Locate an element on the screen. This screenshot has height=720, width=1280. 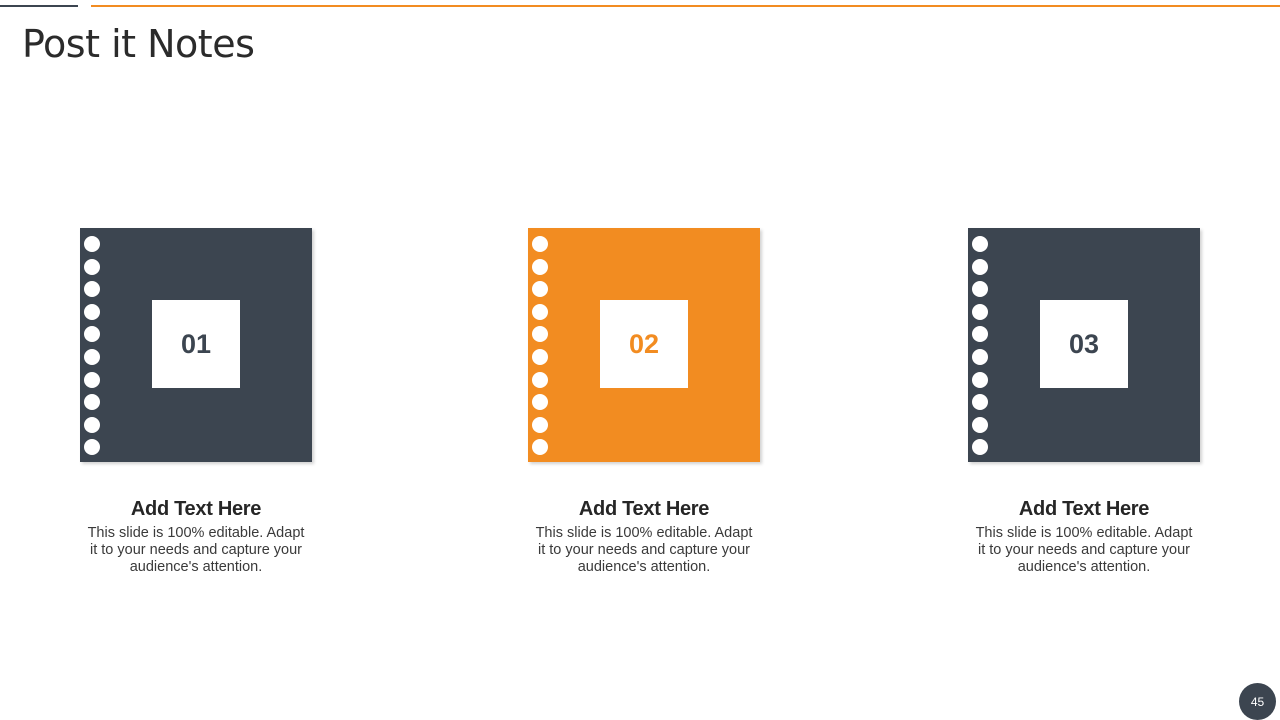
note-number: 01 is located at coordinates (196, 343).